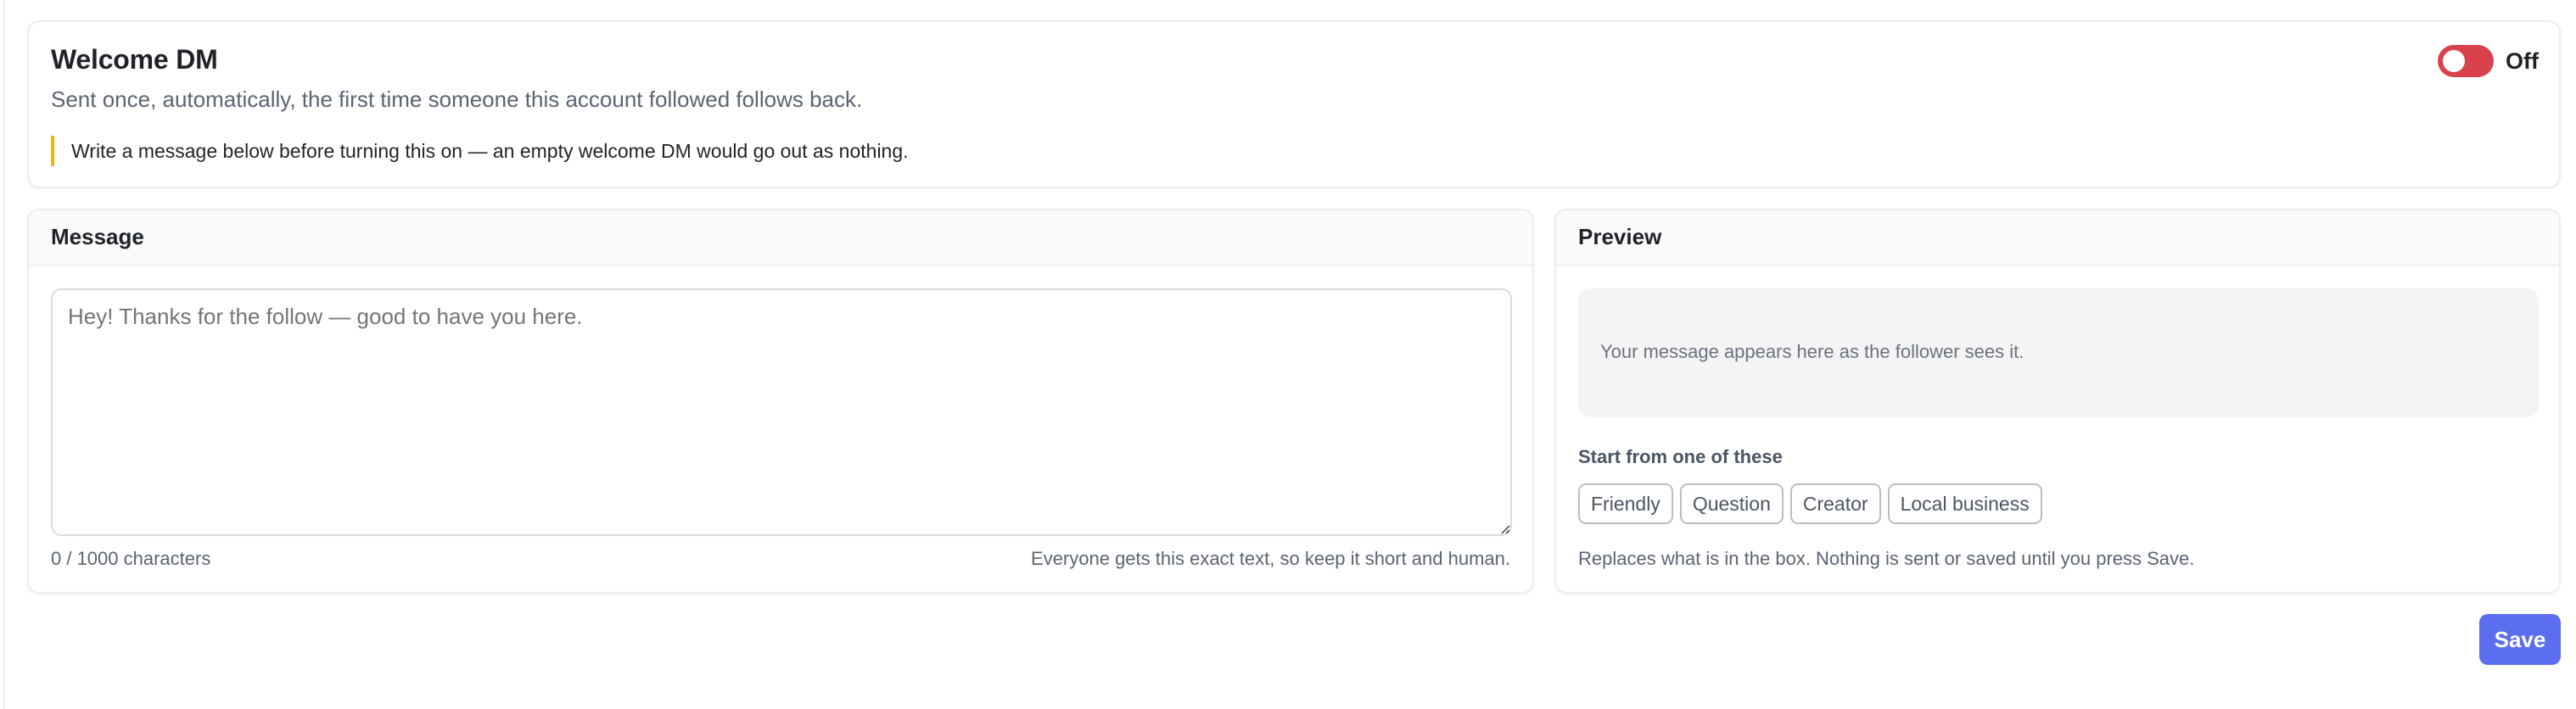 This screenshot has height=709, width=2576. I want to click on message-section-title: Message, so click(98, 236).